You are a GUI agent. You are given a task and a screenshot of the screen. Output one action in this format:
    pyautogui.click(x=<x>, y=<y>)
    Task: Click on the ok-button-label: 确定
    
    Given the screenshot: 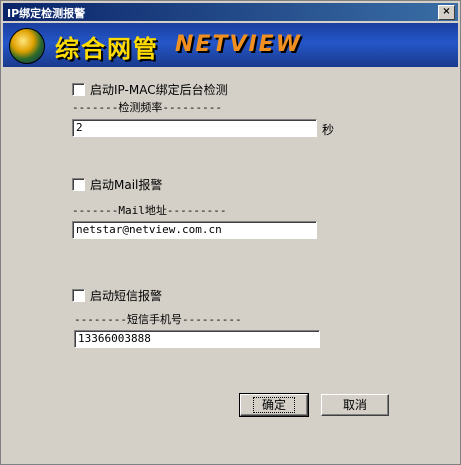 What is the action you would take?
    pyautogui.click(x=273, y=405)
    